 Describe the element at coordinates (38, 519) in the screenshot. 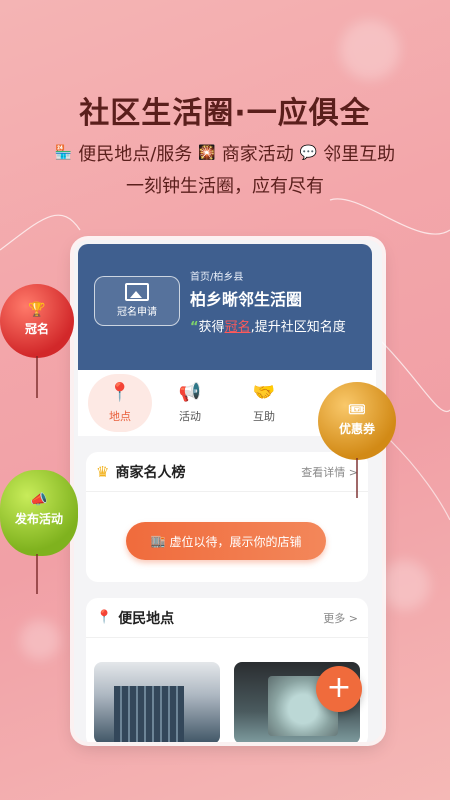

I see `balloon-label: 发布活动` at that location.